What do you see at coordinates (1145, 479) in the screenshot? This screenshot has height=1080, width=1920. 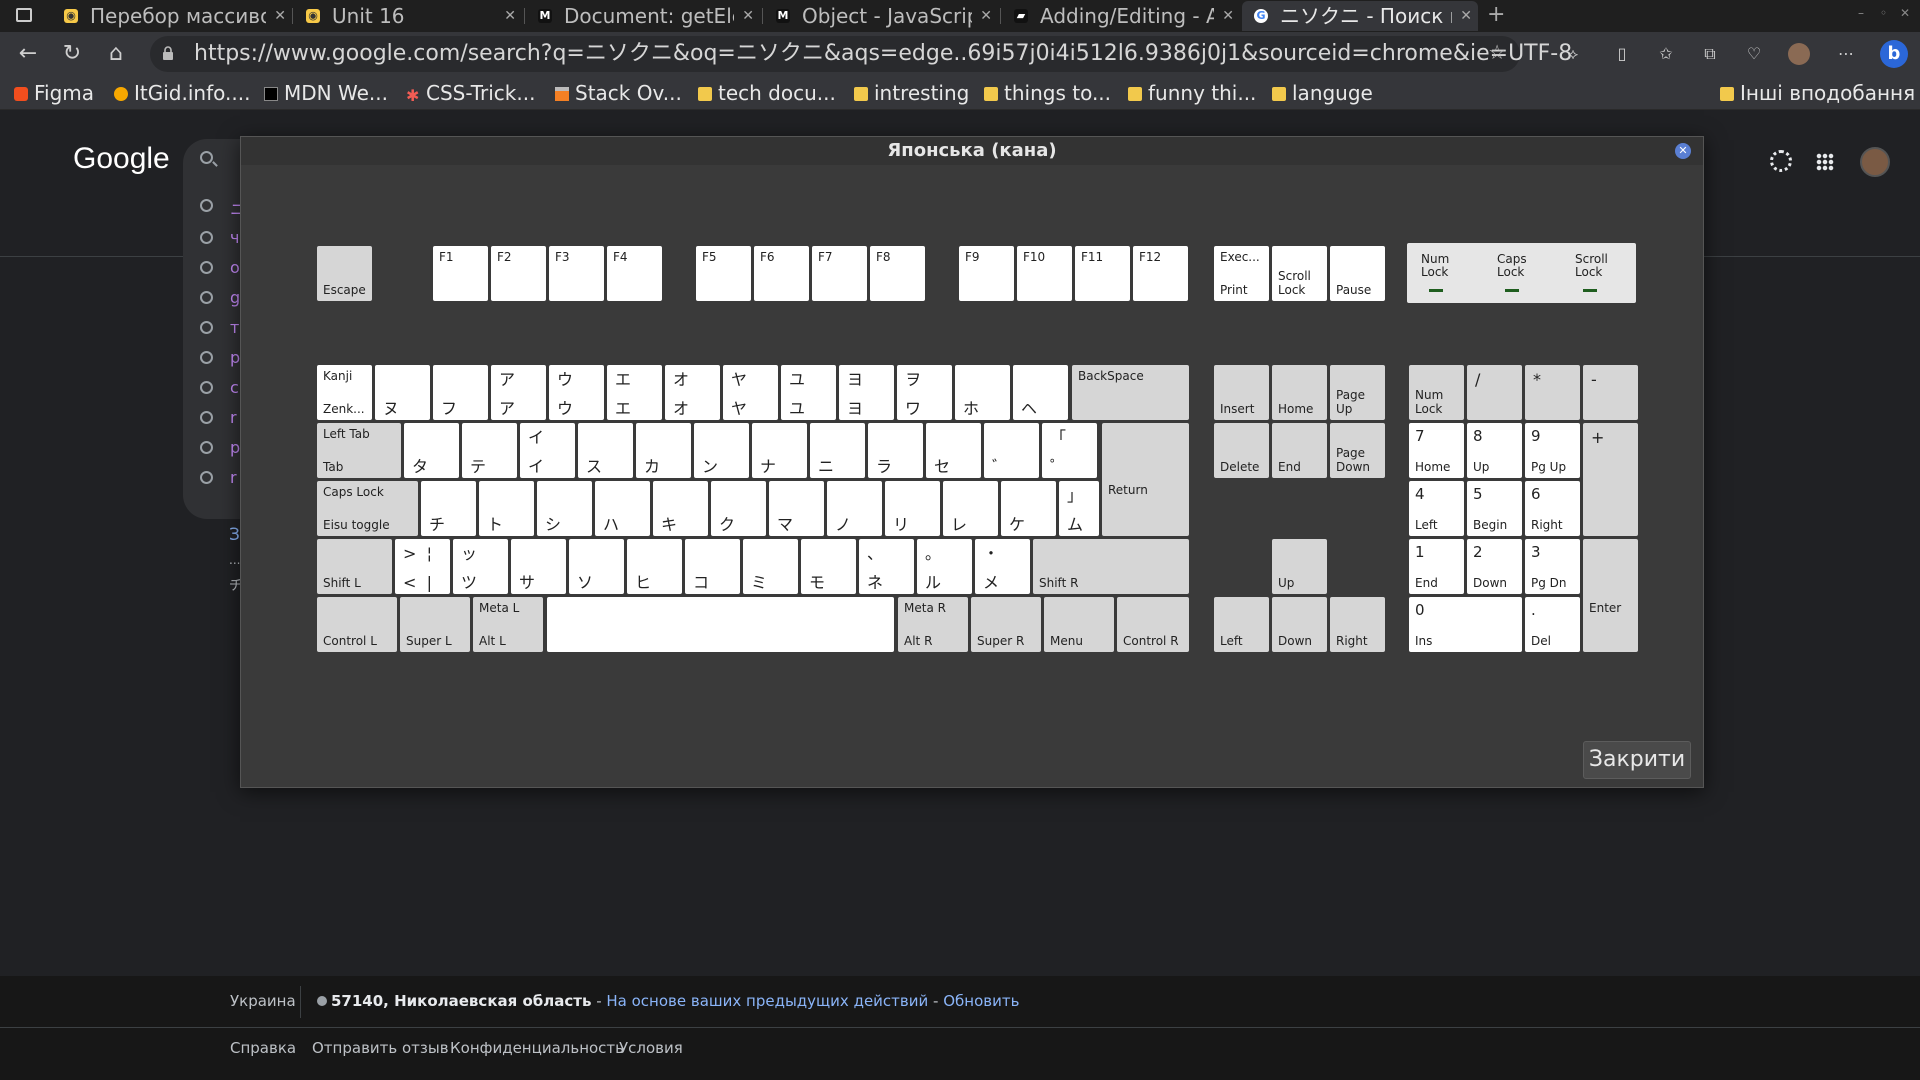 I see `key-return: Return` at bounding box center [1145, 479].